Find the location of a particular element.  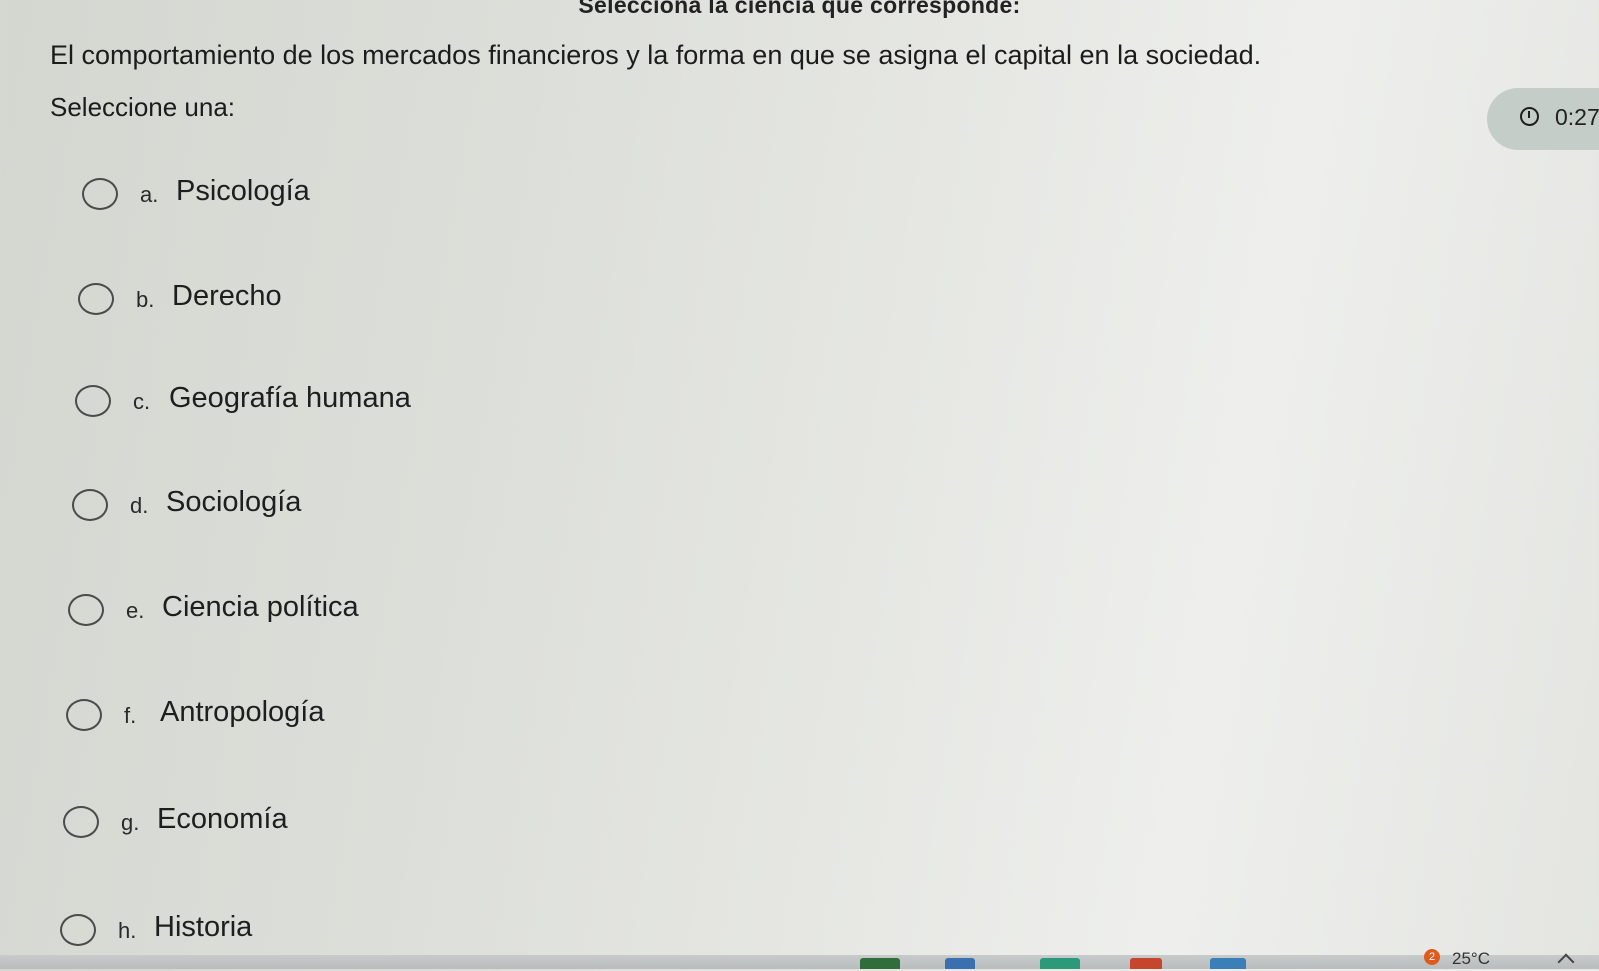

option-label: Derecho is located at coordinates (227, 296).